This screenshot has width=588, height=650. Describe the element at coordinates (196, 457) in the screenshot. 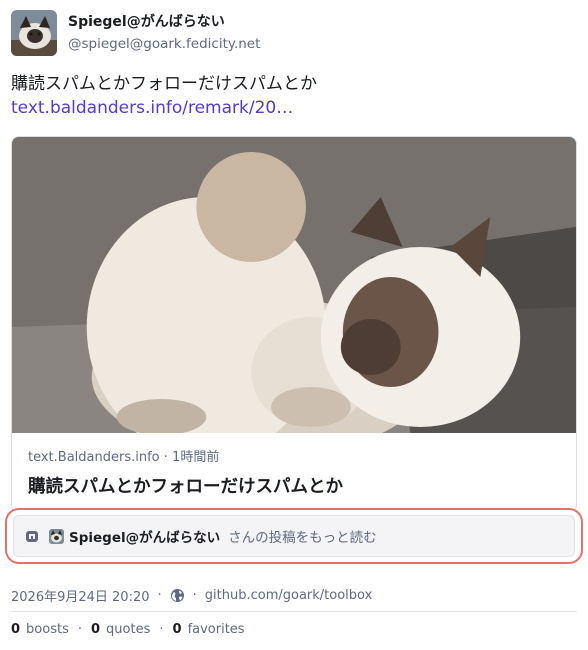

I see `card-time: 1時間前` at that location.